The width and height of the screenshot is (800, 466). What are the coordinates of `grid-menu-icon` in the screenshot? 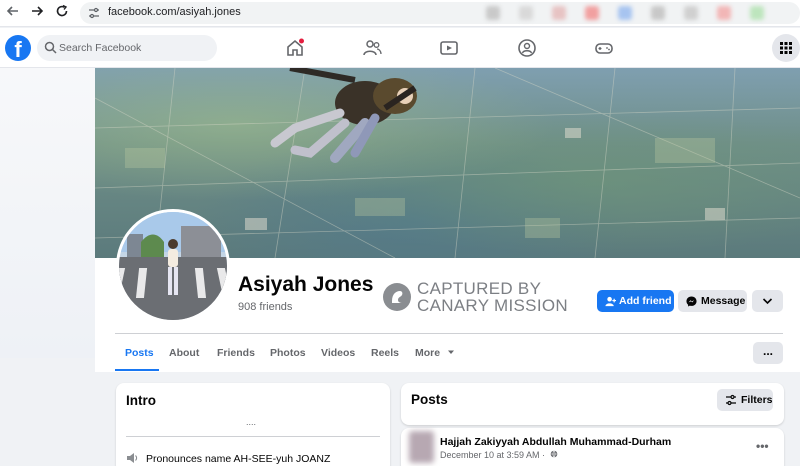 It's located at (786, 48).